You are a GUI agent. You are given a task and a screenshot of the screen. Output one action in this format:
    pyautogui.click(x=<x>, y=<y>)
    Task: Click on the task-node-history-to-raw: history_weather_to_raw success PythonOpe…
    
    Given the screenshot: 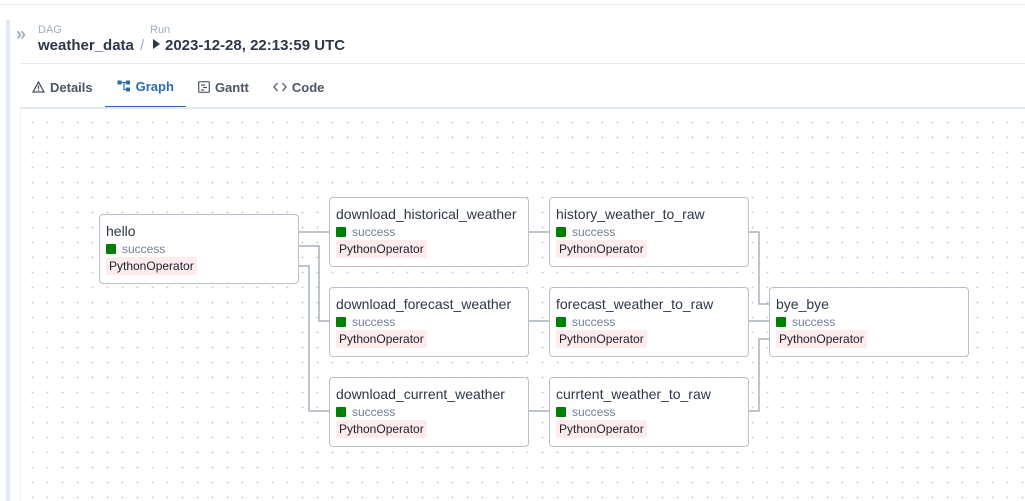 What is the action you would take?
    pyautogui.click(x=649, y=232)
    